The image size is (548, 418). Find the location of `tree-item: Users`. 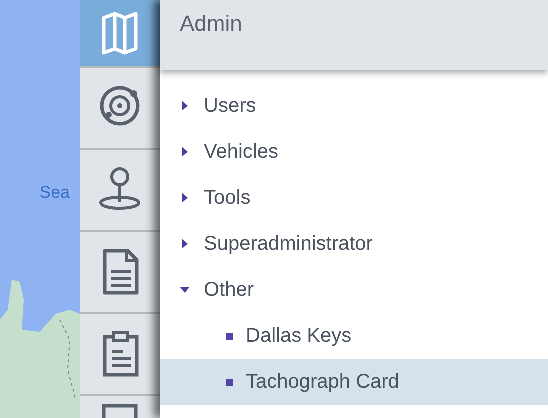

tree-item: Users is located at coordinates (354, 106).